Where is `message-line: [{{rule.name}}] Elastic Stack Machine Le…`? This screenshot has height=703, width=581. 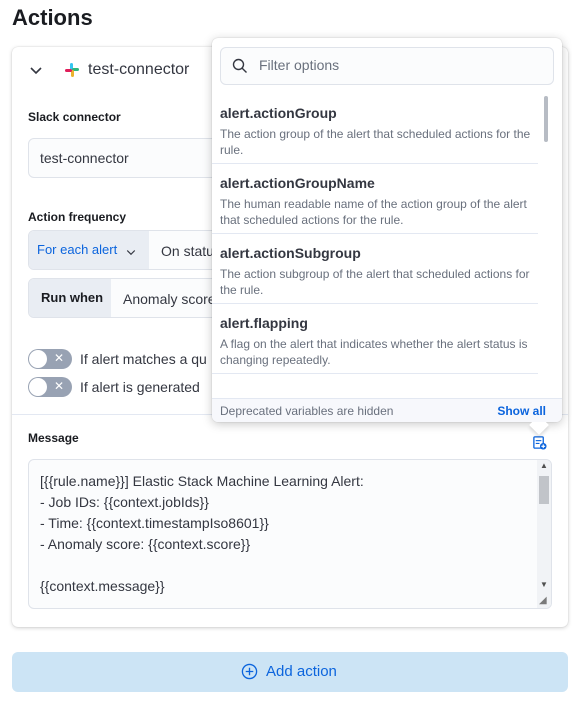 message-line: [{{rule.name}}] Elastic Stack Machine Le… is located at coordinates (202, 481).